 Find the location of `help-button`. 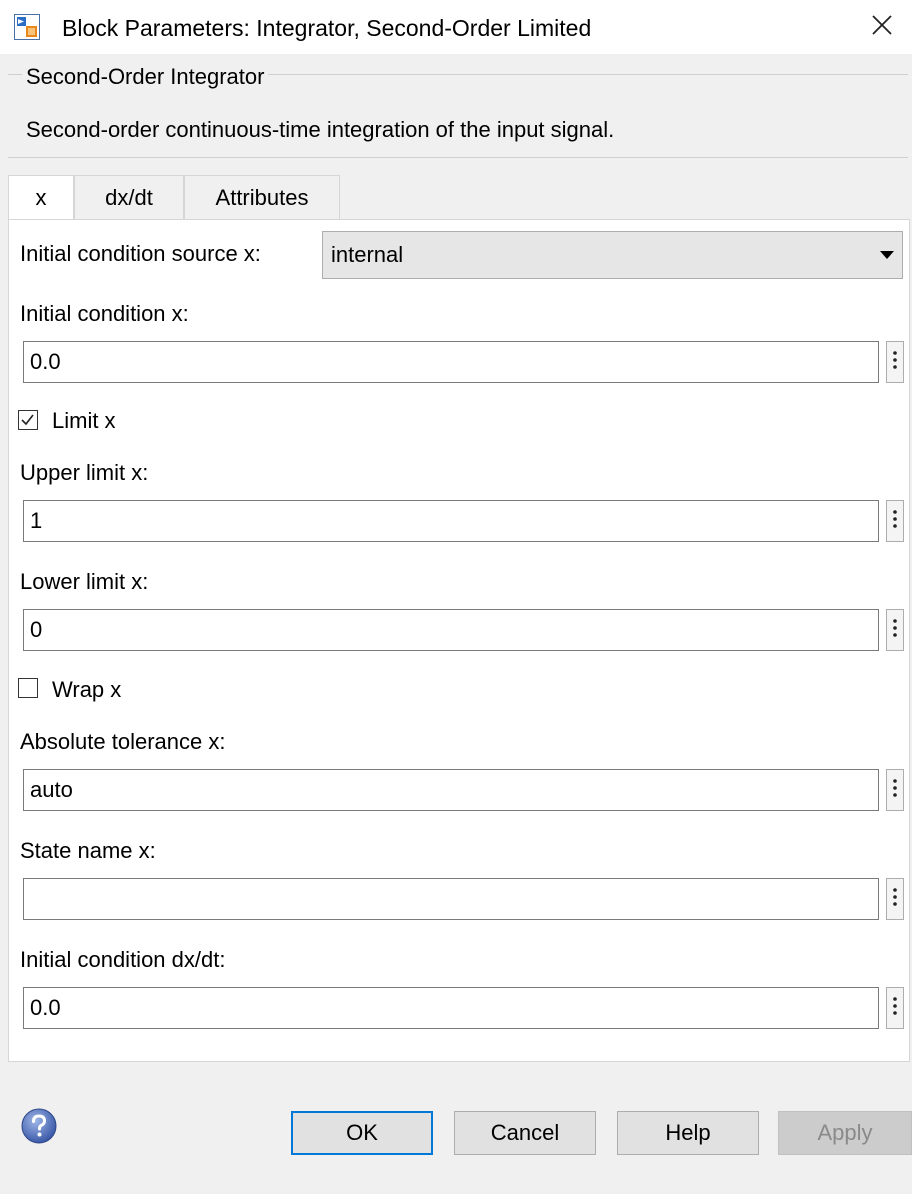

help-button is located at coordinates (39, 1126).